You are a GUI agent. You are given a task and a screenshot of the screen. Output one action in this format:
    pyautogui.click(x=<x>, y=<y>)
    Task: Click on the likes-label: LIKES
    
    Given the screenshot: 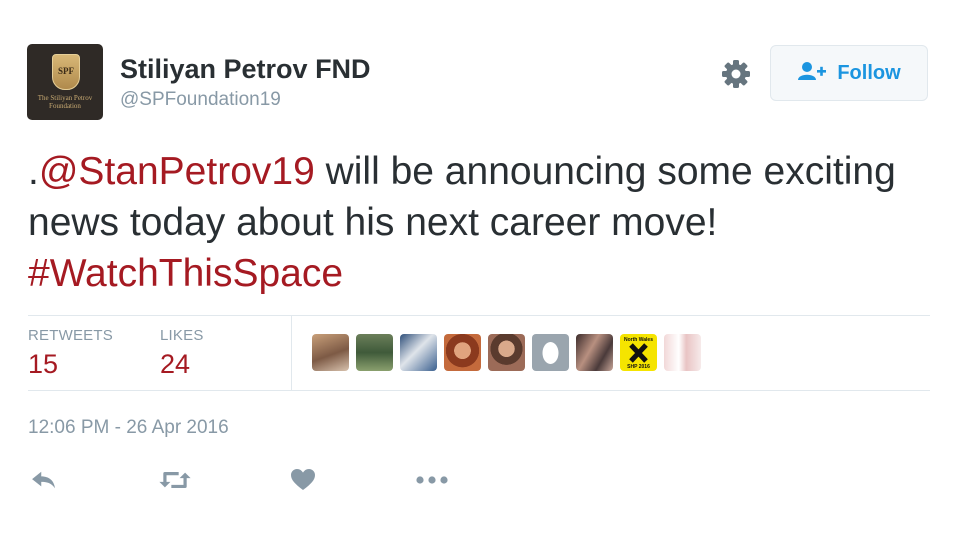 What is the action you would take?
    pyautogui.click(x=182, y=335)
    